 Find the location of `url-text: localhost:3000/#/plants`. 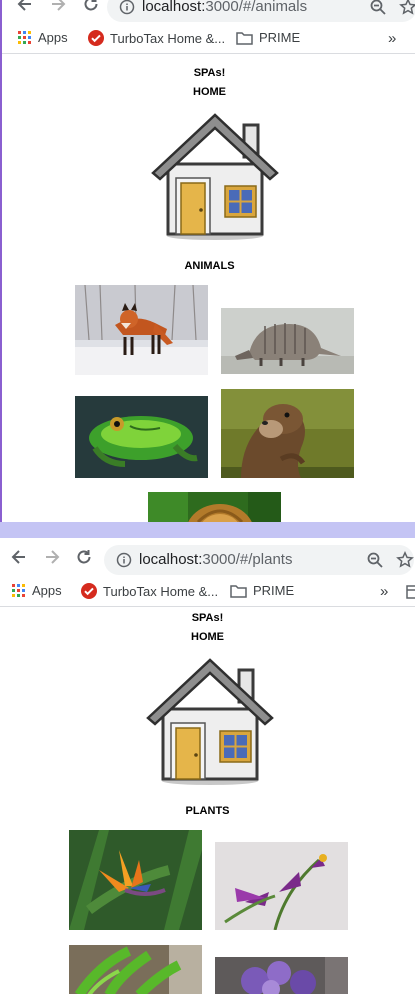

url-text: localhost:3000/#/plants is located at coordinates (216, 559).